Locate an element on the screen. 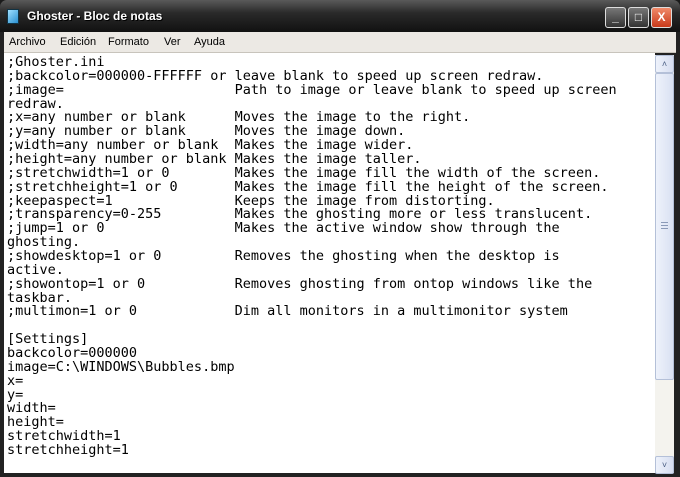 The width and height of the screenshot is (680, 477). menu-bar: Archivo Edición Formato Ver Ayuda is located at coordinates (340, 42).